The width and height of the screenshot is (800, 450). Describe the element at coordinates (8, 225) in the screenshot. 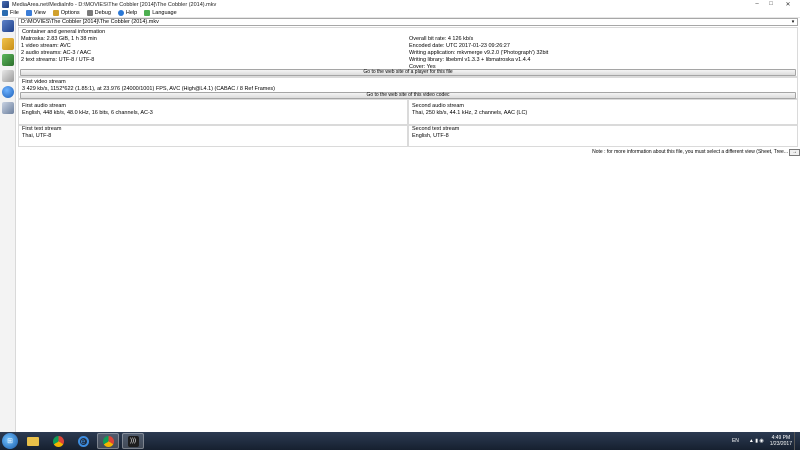

I see `sidebar-toolbar` at that location.